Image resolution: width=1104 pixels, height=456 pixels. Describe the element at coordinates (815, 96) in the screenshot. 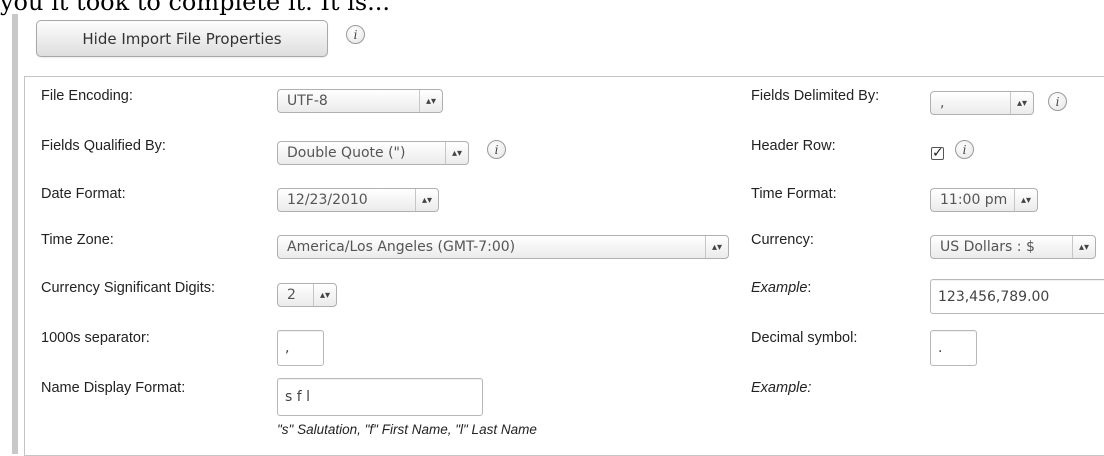

I see `fields-delimited-by-label: Fields Delimited By:` at that location.